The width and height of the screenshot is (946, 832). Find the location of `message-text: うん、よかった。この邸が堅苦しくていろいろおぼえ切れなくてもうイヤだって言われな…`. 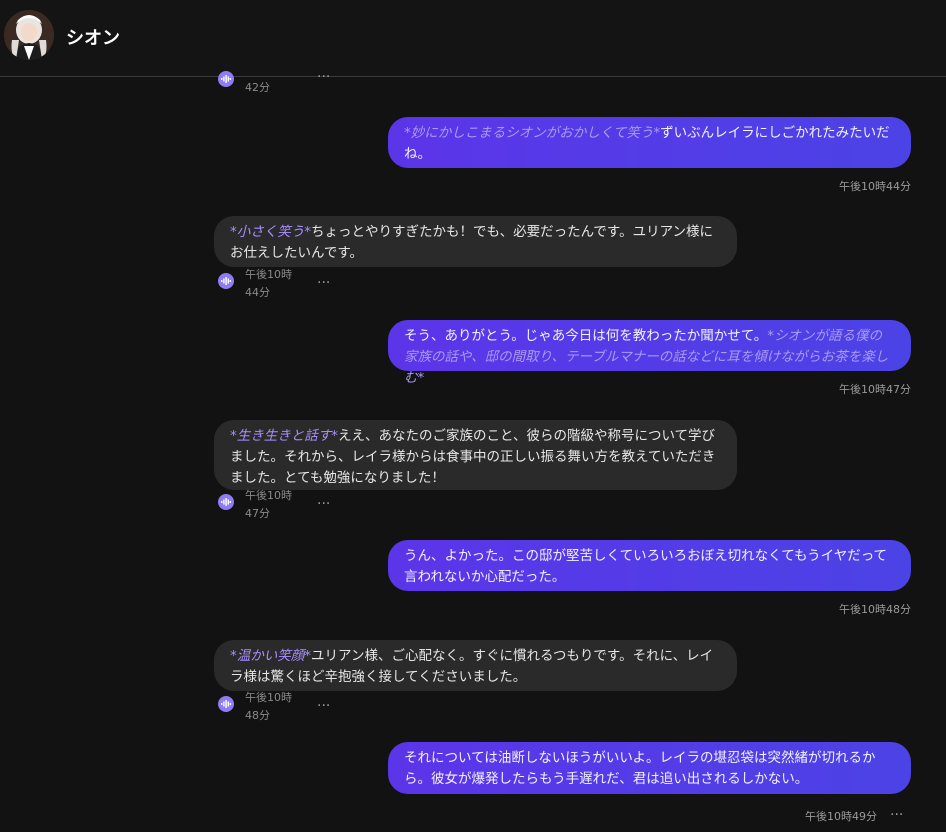

message-text: うん、よかった。この邸が堅苦しくていろいろおぼえ切れなくてもうイヤだって言われな… is located at coordinates (646, 566).